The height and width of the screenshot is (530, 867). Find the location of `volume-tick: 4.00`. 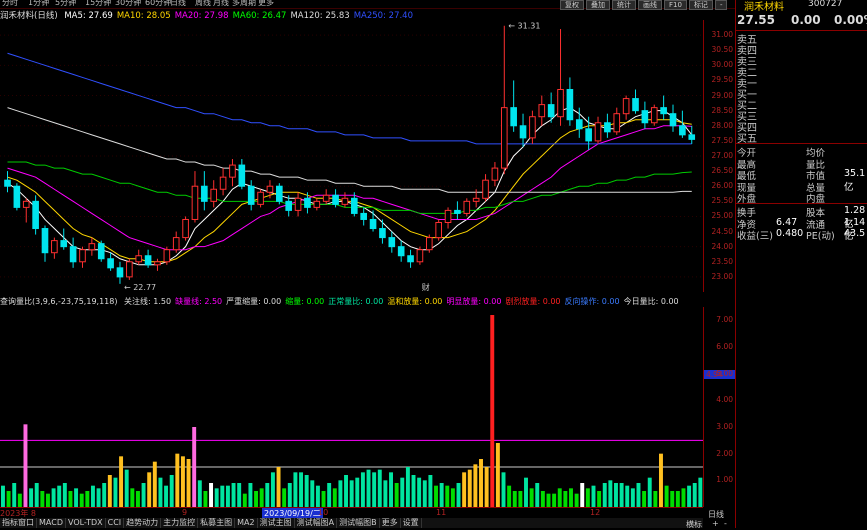

volume-tick: 4.00 is located at coordinates (724, 400).